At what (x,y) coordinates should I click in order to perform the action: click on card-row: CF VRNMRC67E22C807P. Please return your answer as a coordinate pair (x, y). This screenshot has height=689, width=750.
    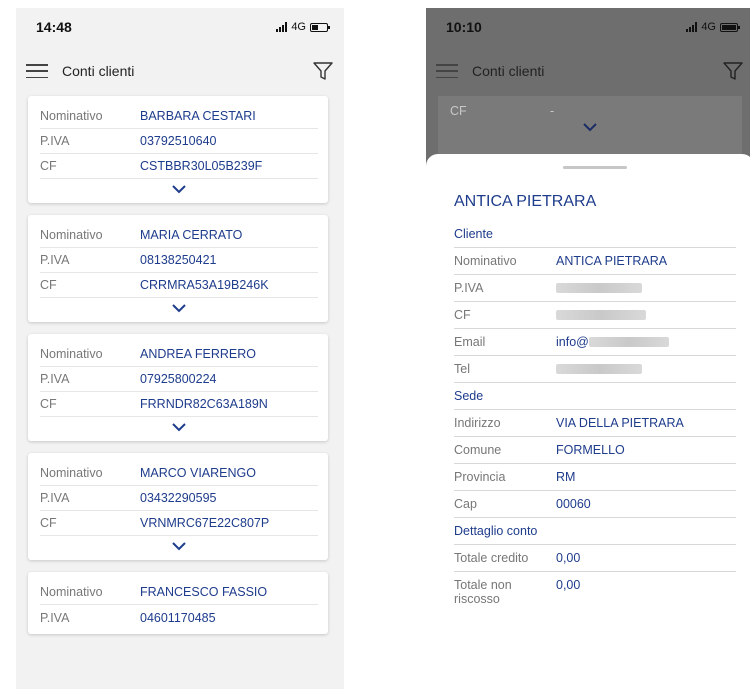
    Looking at the image, I should click on (179, 523).